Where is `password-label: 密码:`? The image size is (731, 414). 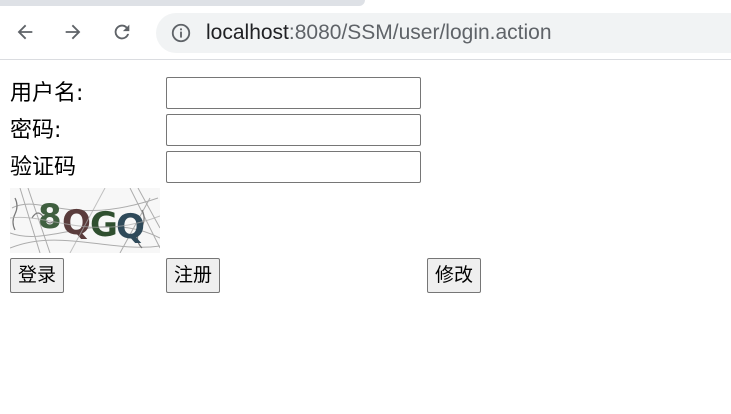 password-label: 密码: is located at coordinates (36, 130).